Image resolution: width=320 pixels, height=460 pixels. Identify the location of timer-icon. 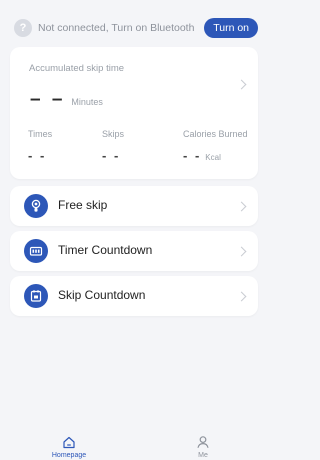
(36, 251).